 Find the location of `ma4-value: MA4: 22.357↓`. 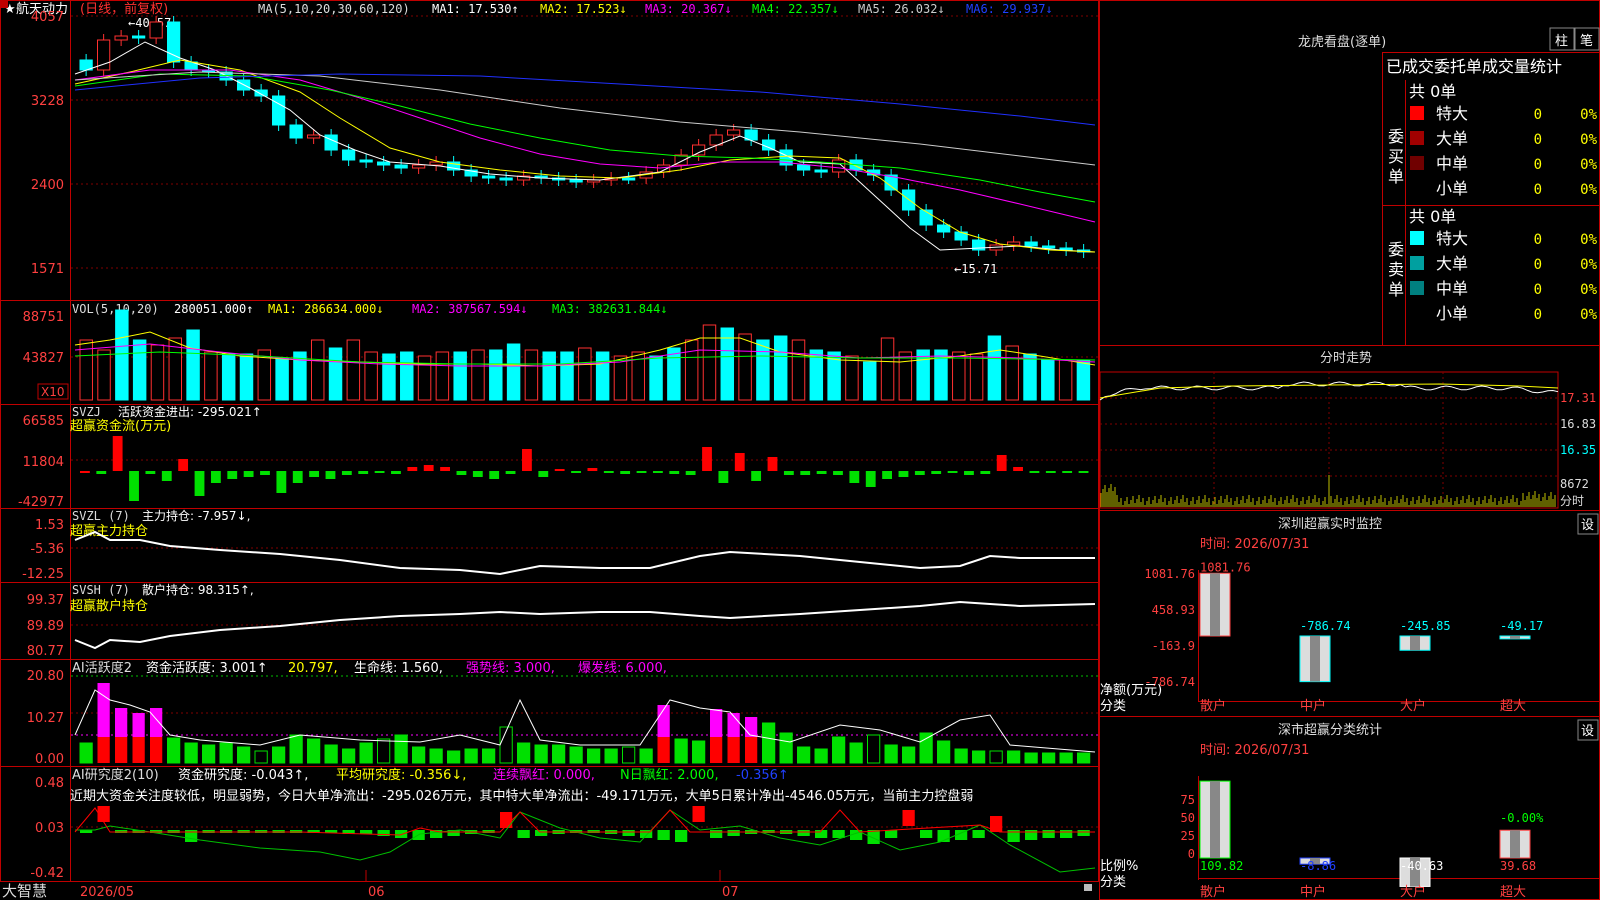

ma4-value: MA4: 22.357↓ is located at coordinates (795, 9).